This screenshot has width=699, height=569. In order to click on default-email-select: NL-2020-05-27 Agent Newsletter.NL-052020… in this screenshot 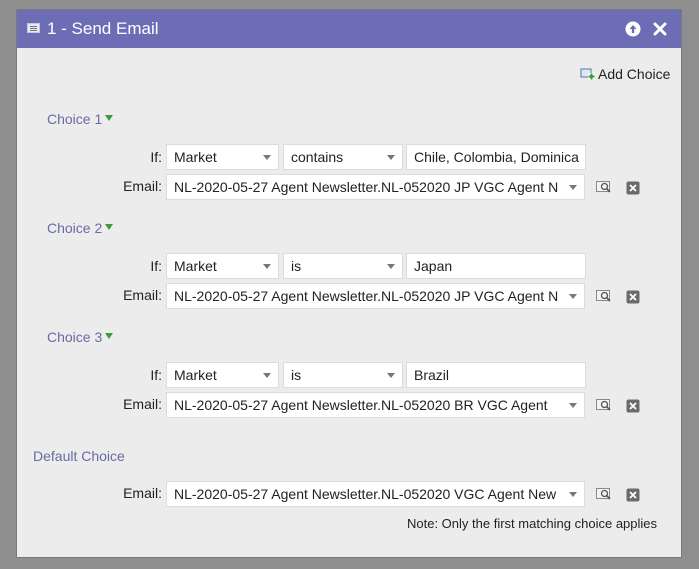, I will do `click(375, 494)`.